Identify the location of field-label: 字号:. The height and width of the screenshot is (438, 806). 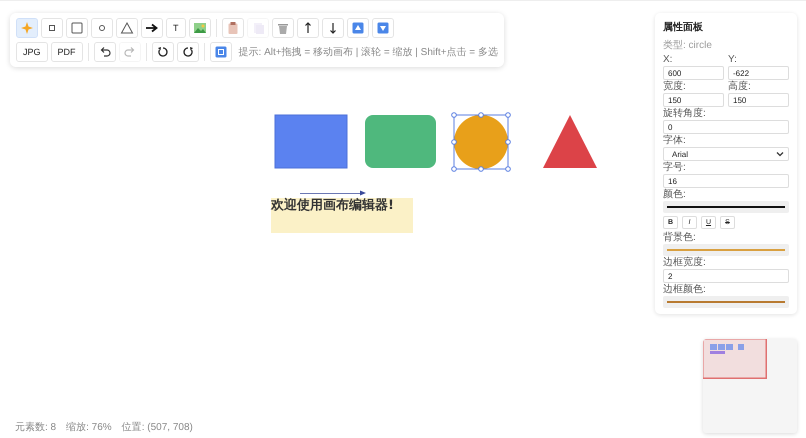
(675, 168).